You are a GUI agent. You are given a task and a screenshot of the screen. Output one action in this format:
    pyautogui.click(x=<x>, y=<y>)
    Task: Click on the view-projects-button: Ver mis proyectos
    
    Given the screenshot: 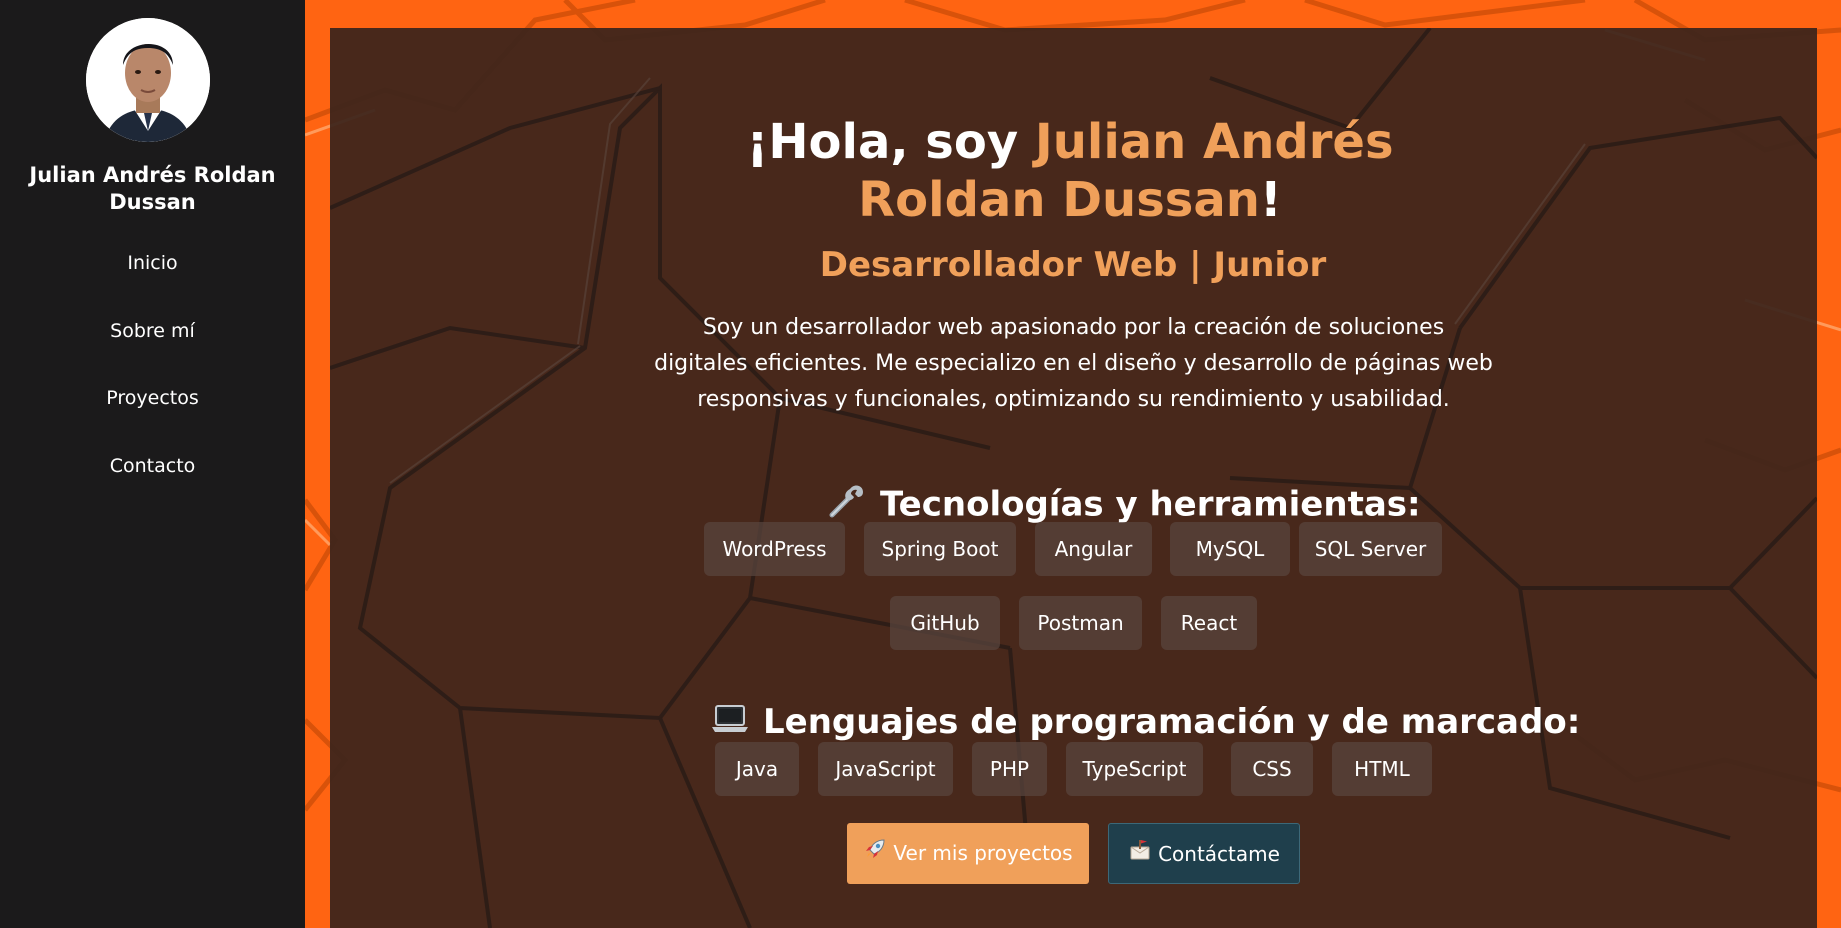 What is the action you would take?
    pyautogui.click(x=968, y=853)
    